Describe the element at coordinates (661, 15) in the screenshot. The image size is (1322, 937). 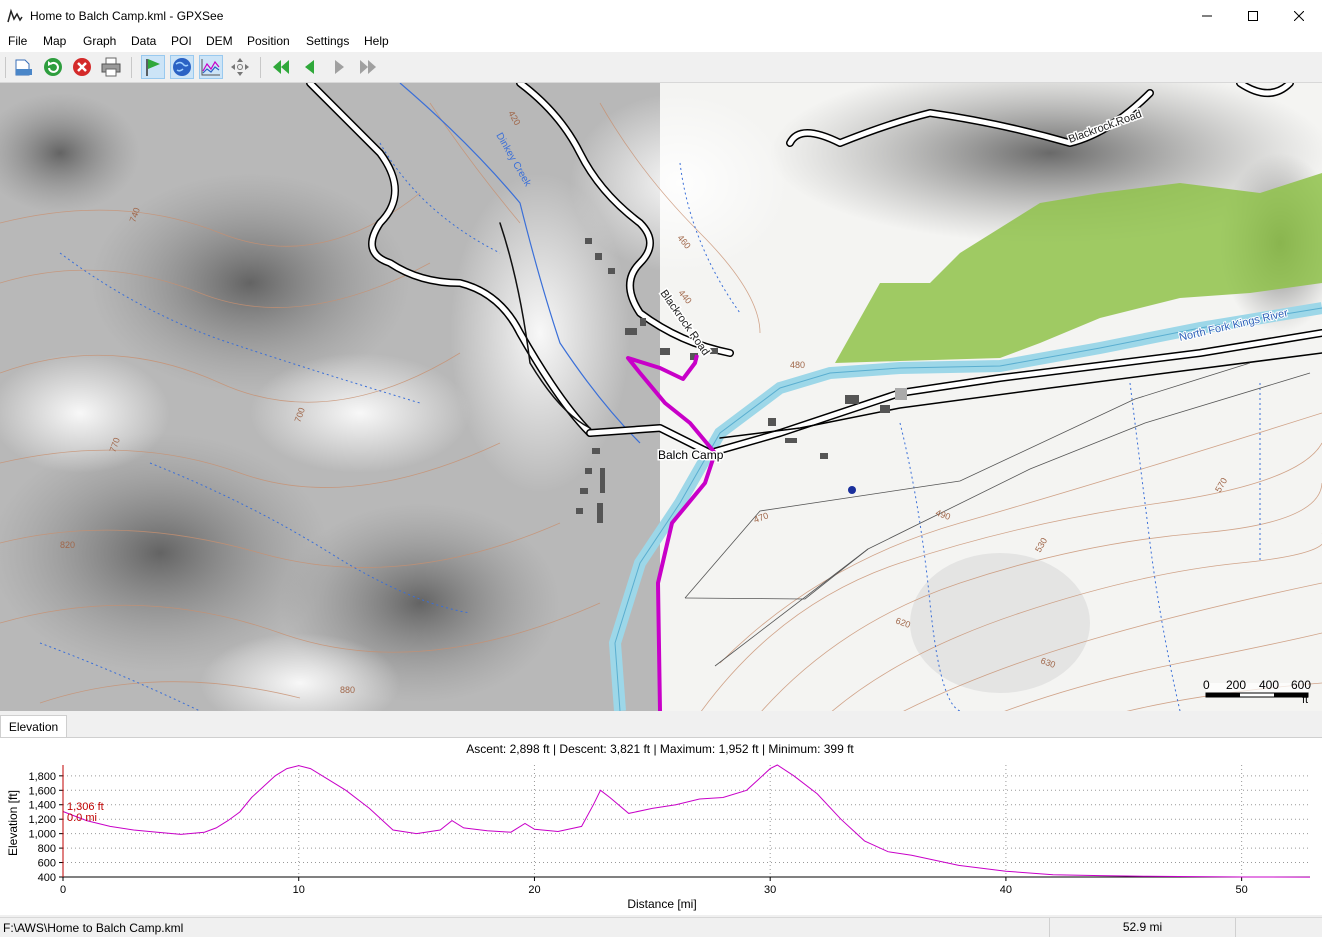
I see `title-bar: Home to Balch Camp.kml - GPXSee` at that location.